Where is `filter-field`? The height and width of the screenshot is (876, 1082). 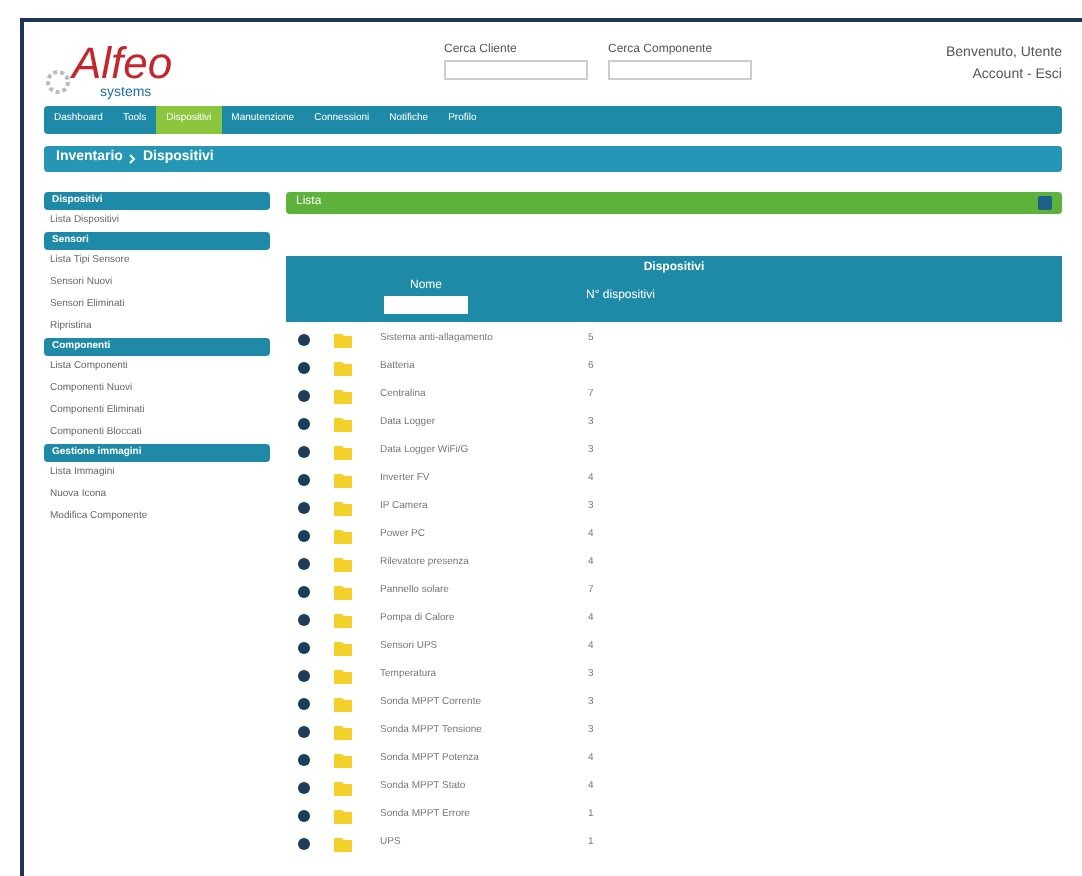
filter-field is located at coordinates (426, 305).